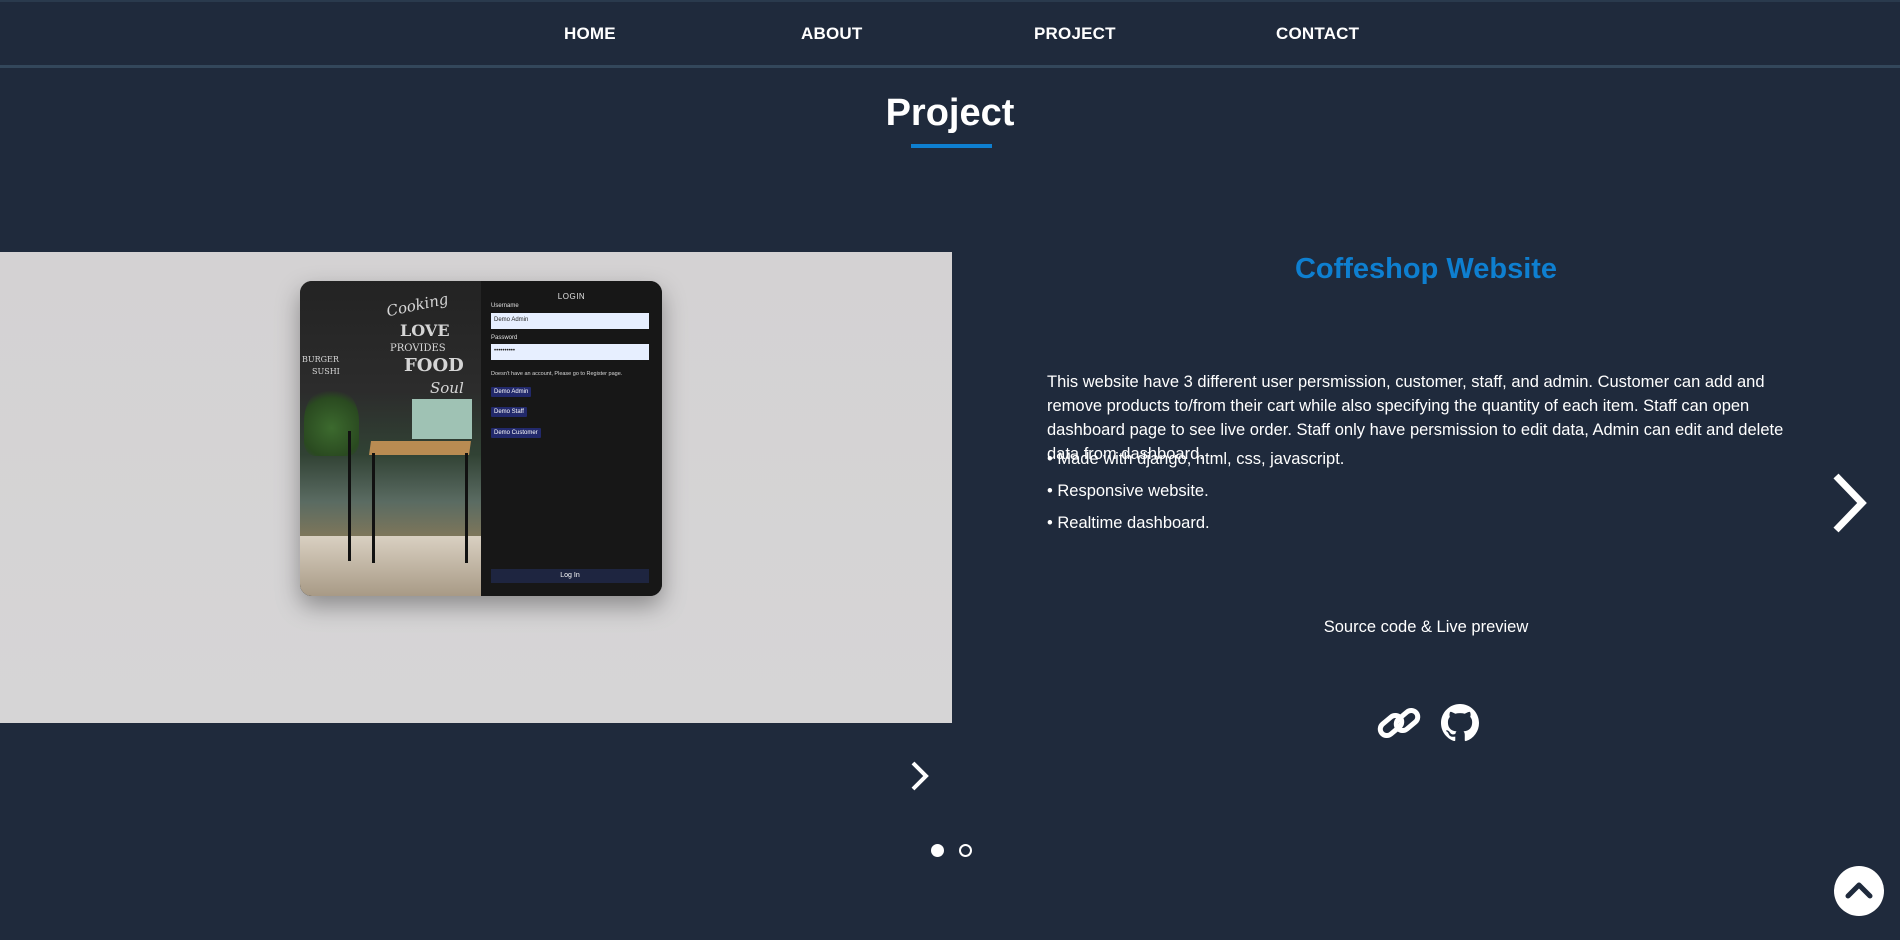 The width and height of the screenshot is (1900, 940). Describe the element at coordinates (571, 296) in the screenshot. I see `login-title: LOGIN` at that location.